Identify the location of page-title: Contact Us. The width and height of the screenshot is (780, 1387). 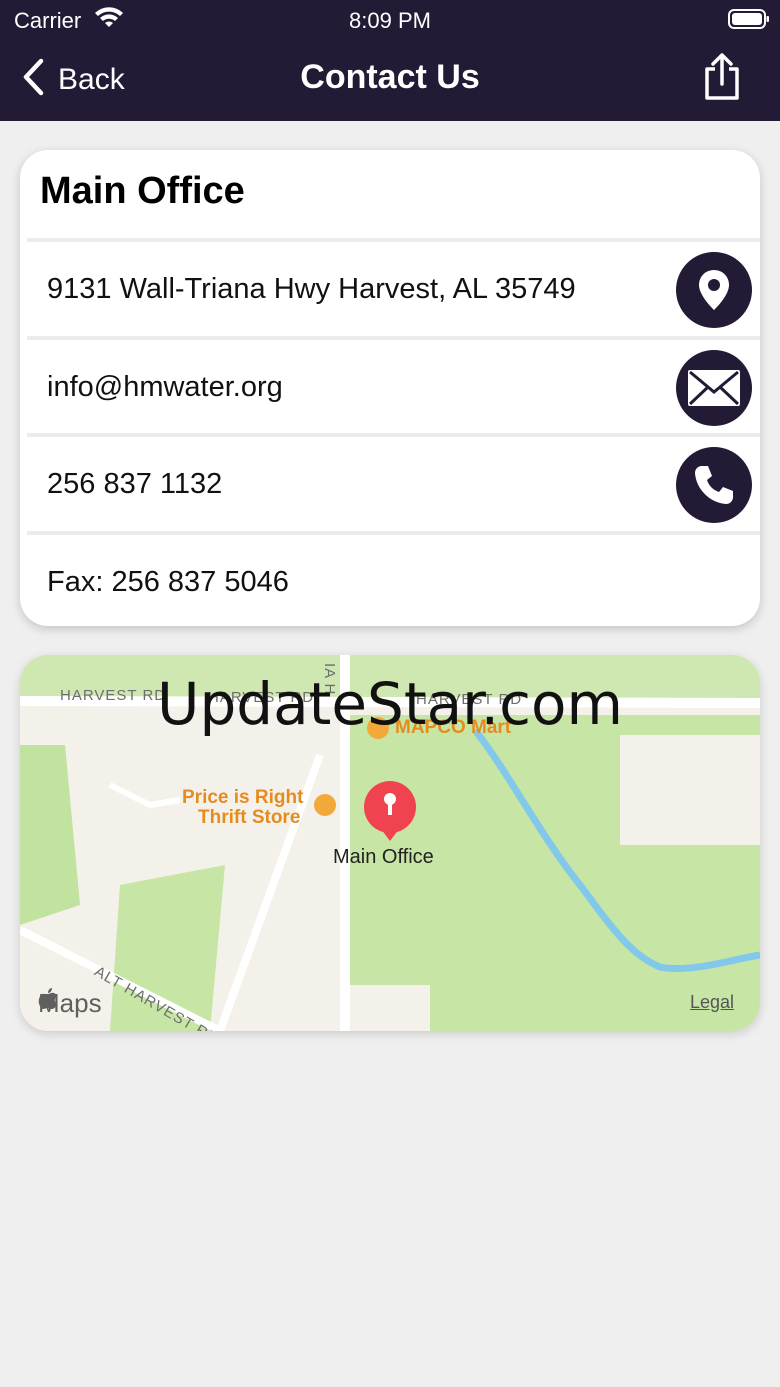
(390, 77).